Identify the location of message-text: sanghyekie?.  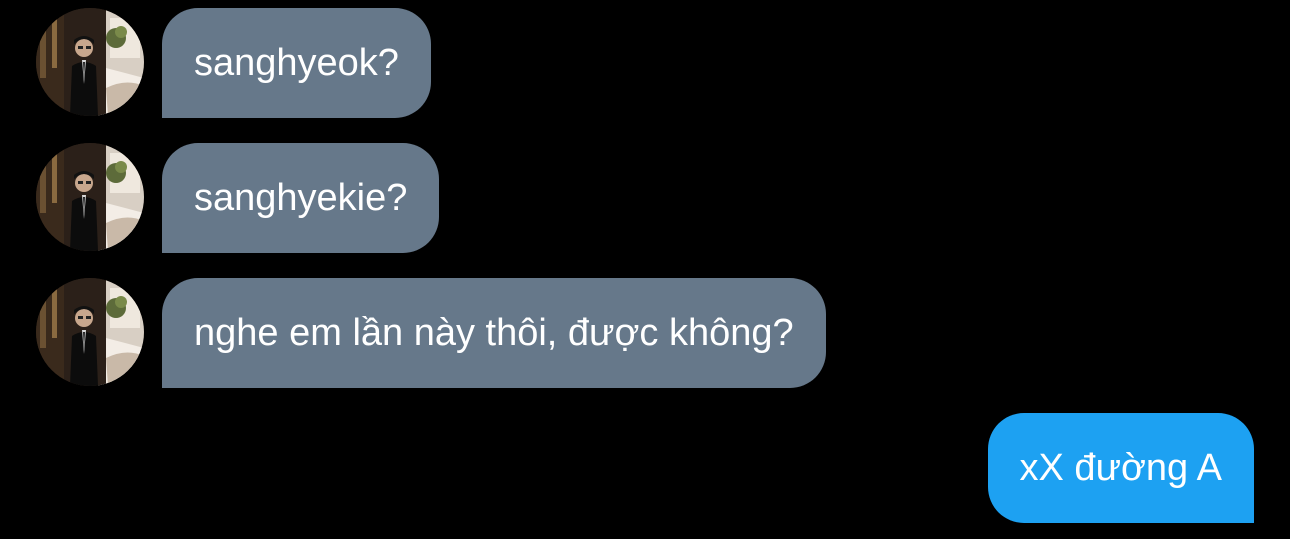
(301, 198).